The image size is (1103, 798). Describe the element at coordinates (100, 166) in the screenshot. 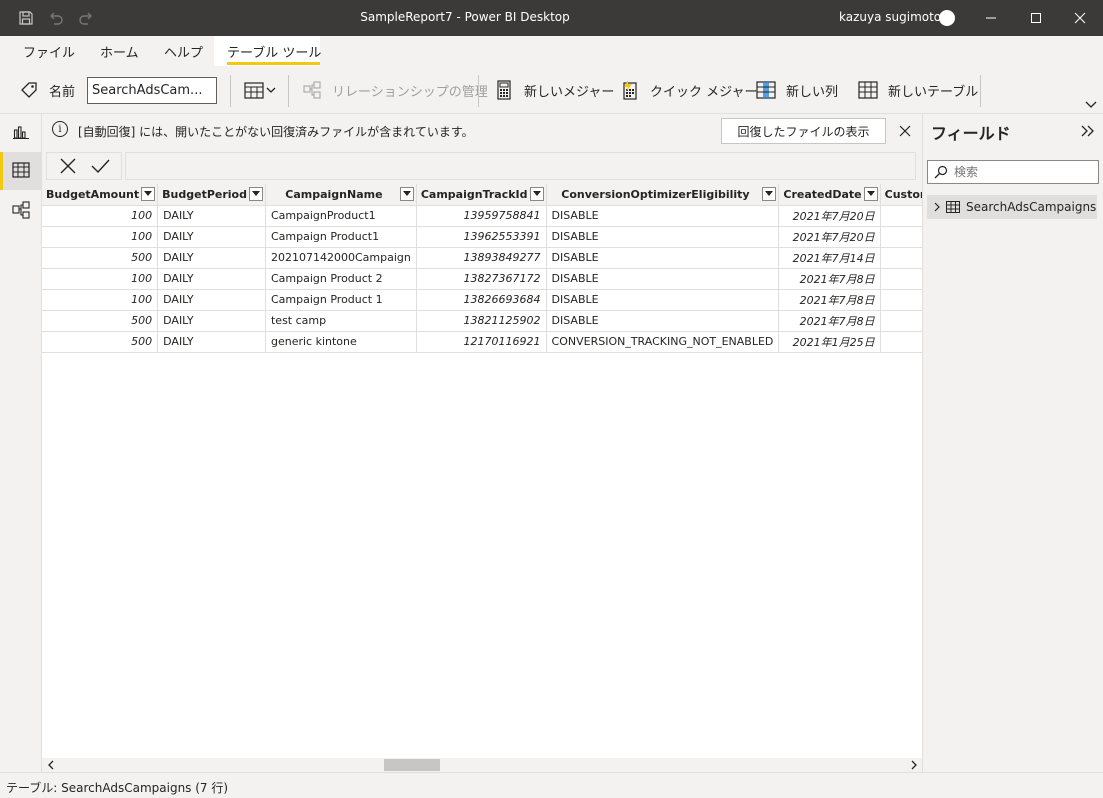

I see `commit-formula-icon` at that location.